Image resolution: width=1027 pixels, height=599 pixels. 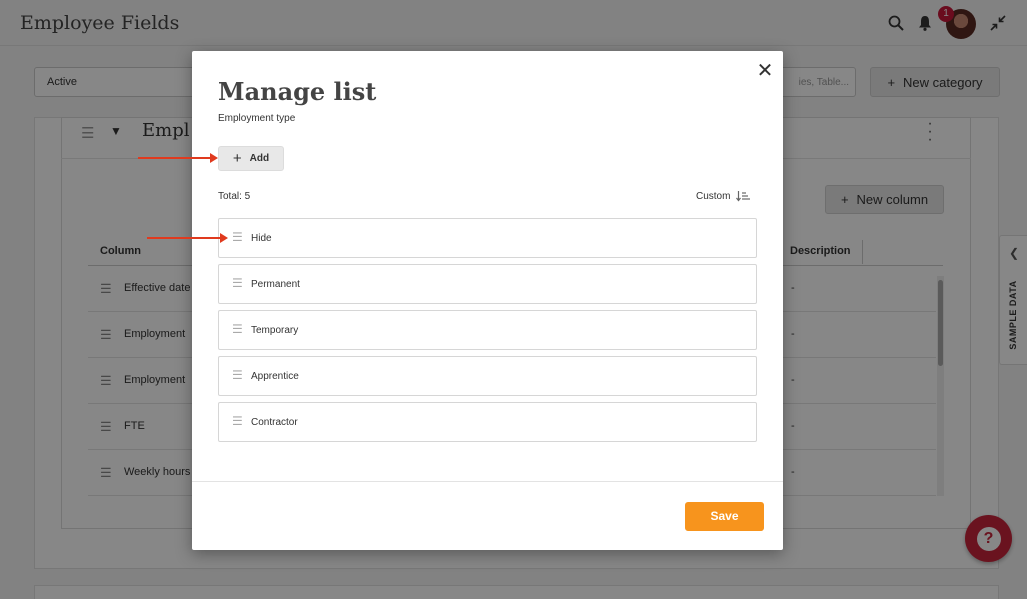 What do you see at coordinates (487, 238) in the screenshot?
I see `list-item: ☰ Hide` at bounding box center [487, 238].